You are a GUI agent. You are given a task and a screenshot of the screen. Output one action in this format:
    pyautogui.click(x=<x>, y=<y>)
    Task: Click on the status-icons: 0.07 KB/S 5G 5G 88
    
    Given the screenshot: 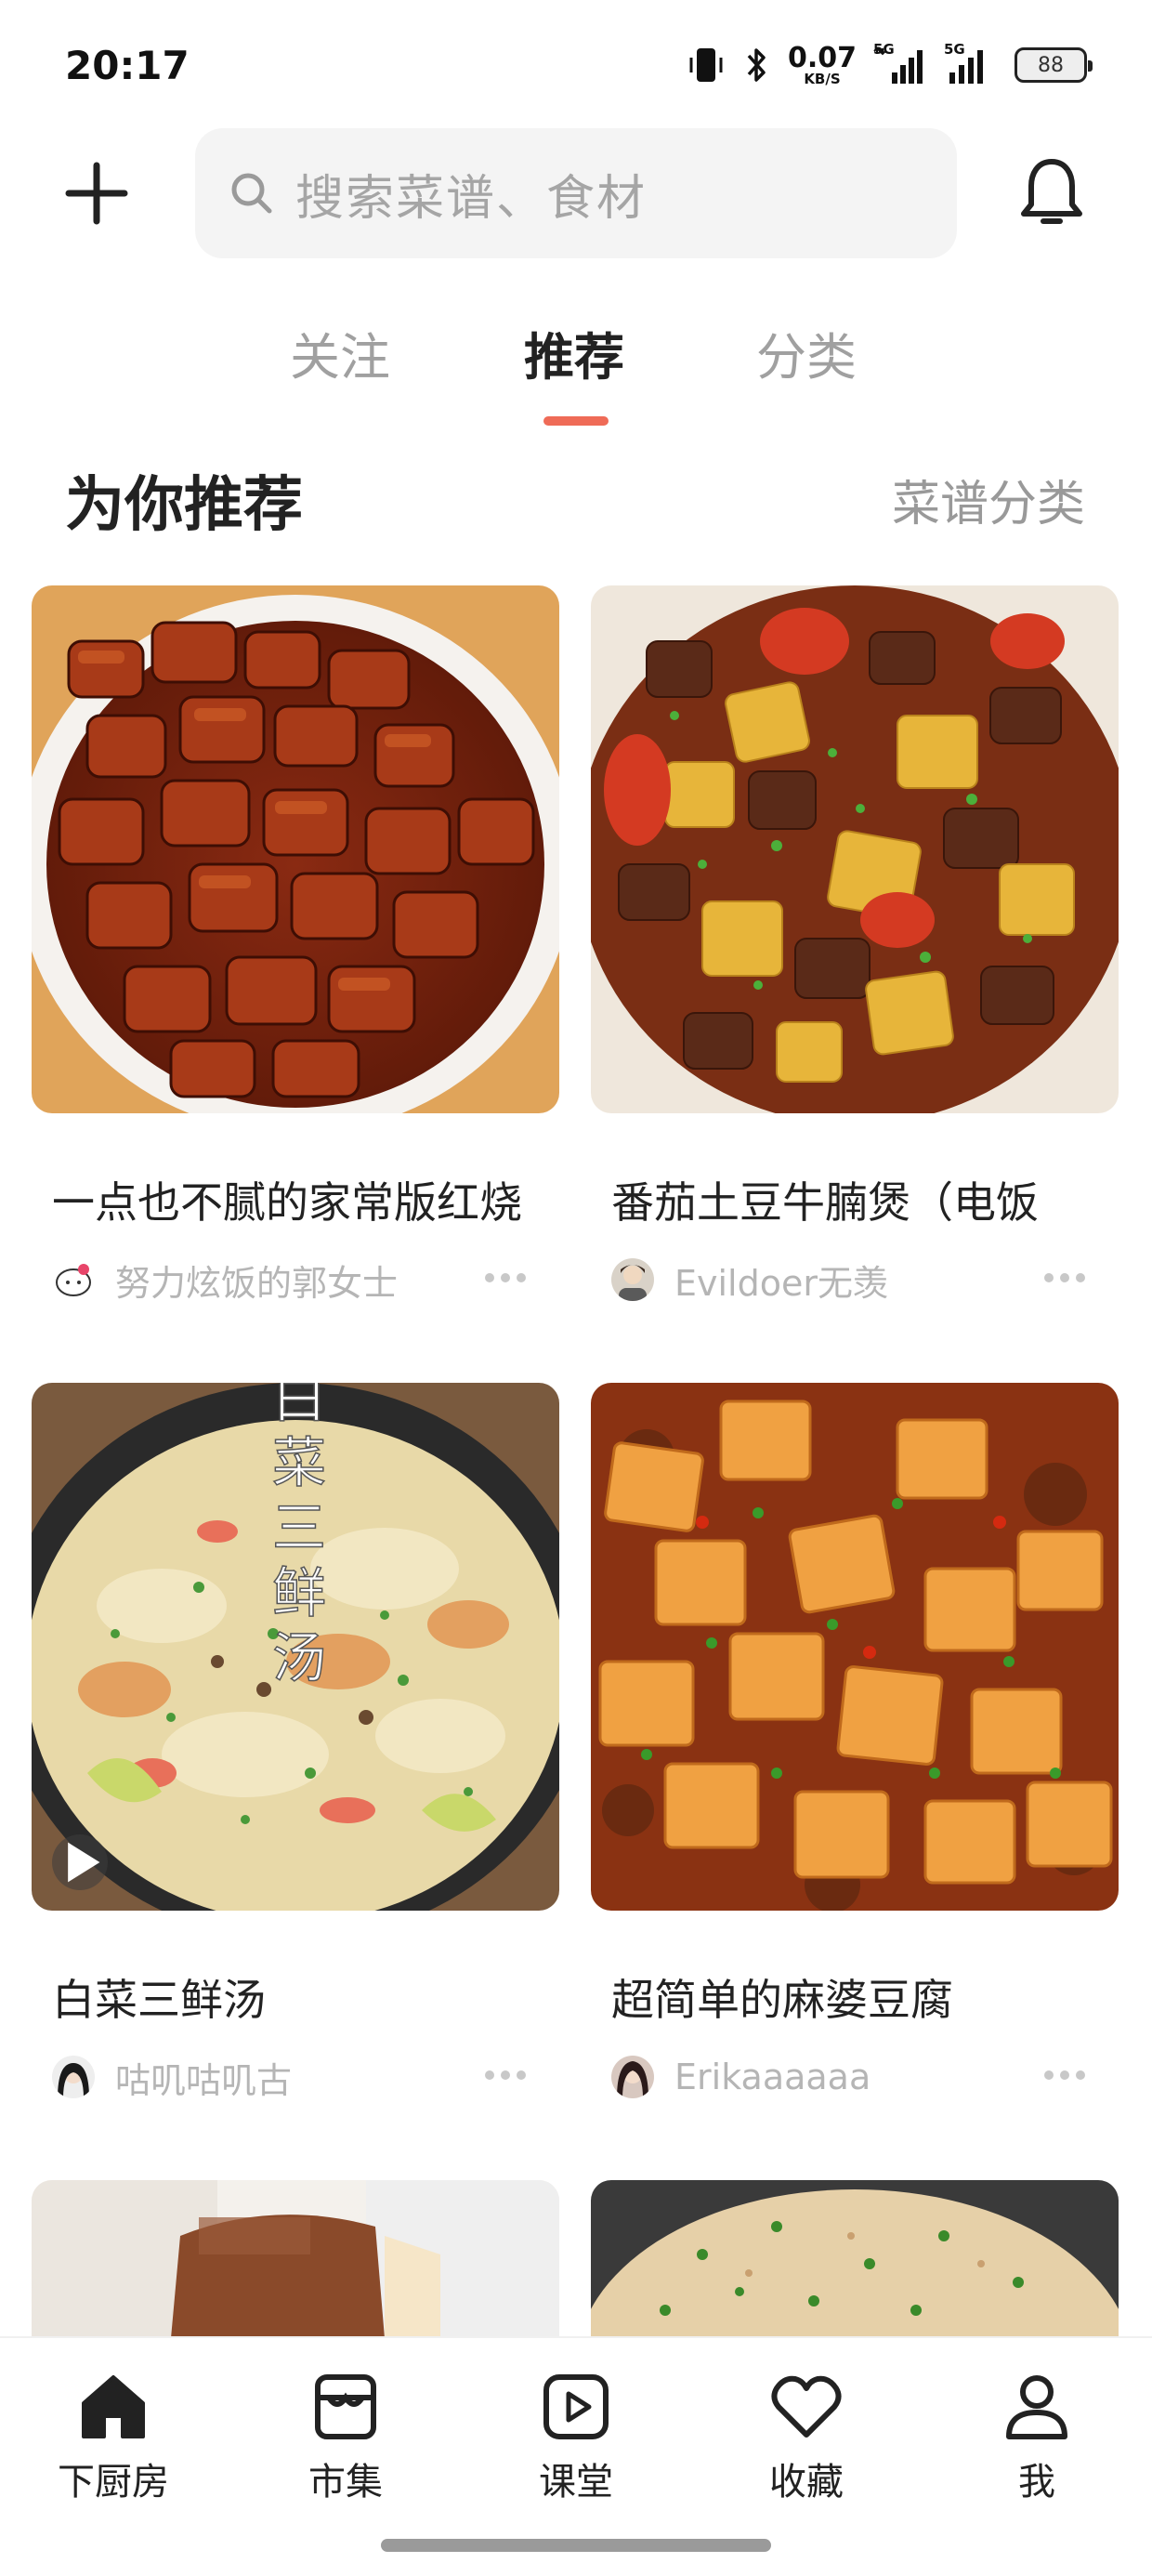 What is the action you would take?
    pyautogui.click(x=889, y=65)
    